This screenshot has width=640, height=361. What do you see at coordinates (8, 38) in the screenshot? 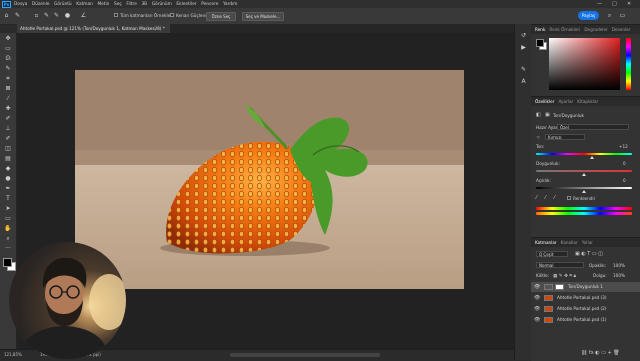
I see `move-tool-icon: ✥` at bounding box center [8, 38].